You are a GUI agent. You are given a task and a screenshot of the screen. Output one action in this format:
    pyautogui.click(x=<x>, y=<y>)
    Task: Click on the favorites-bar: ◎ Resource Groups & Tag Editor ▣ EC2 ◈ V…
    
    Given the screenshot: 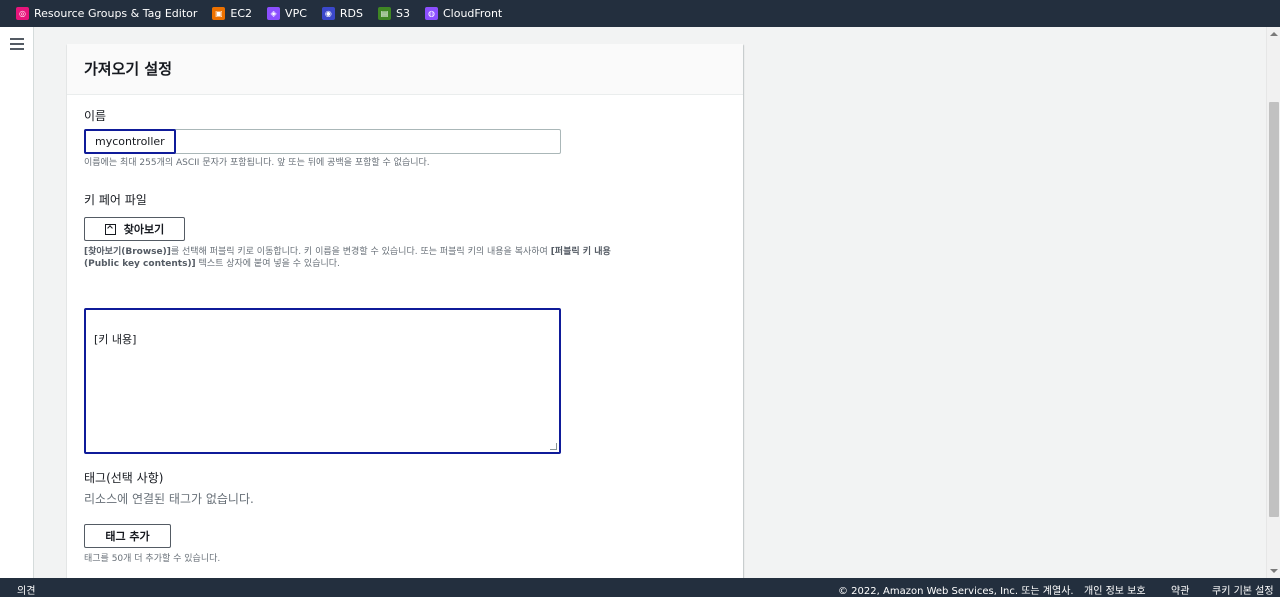 What is the action you would take?
    pyautogui.click(x=640, y=13)
    